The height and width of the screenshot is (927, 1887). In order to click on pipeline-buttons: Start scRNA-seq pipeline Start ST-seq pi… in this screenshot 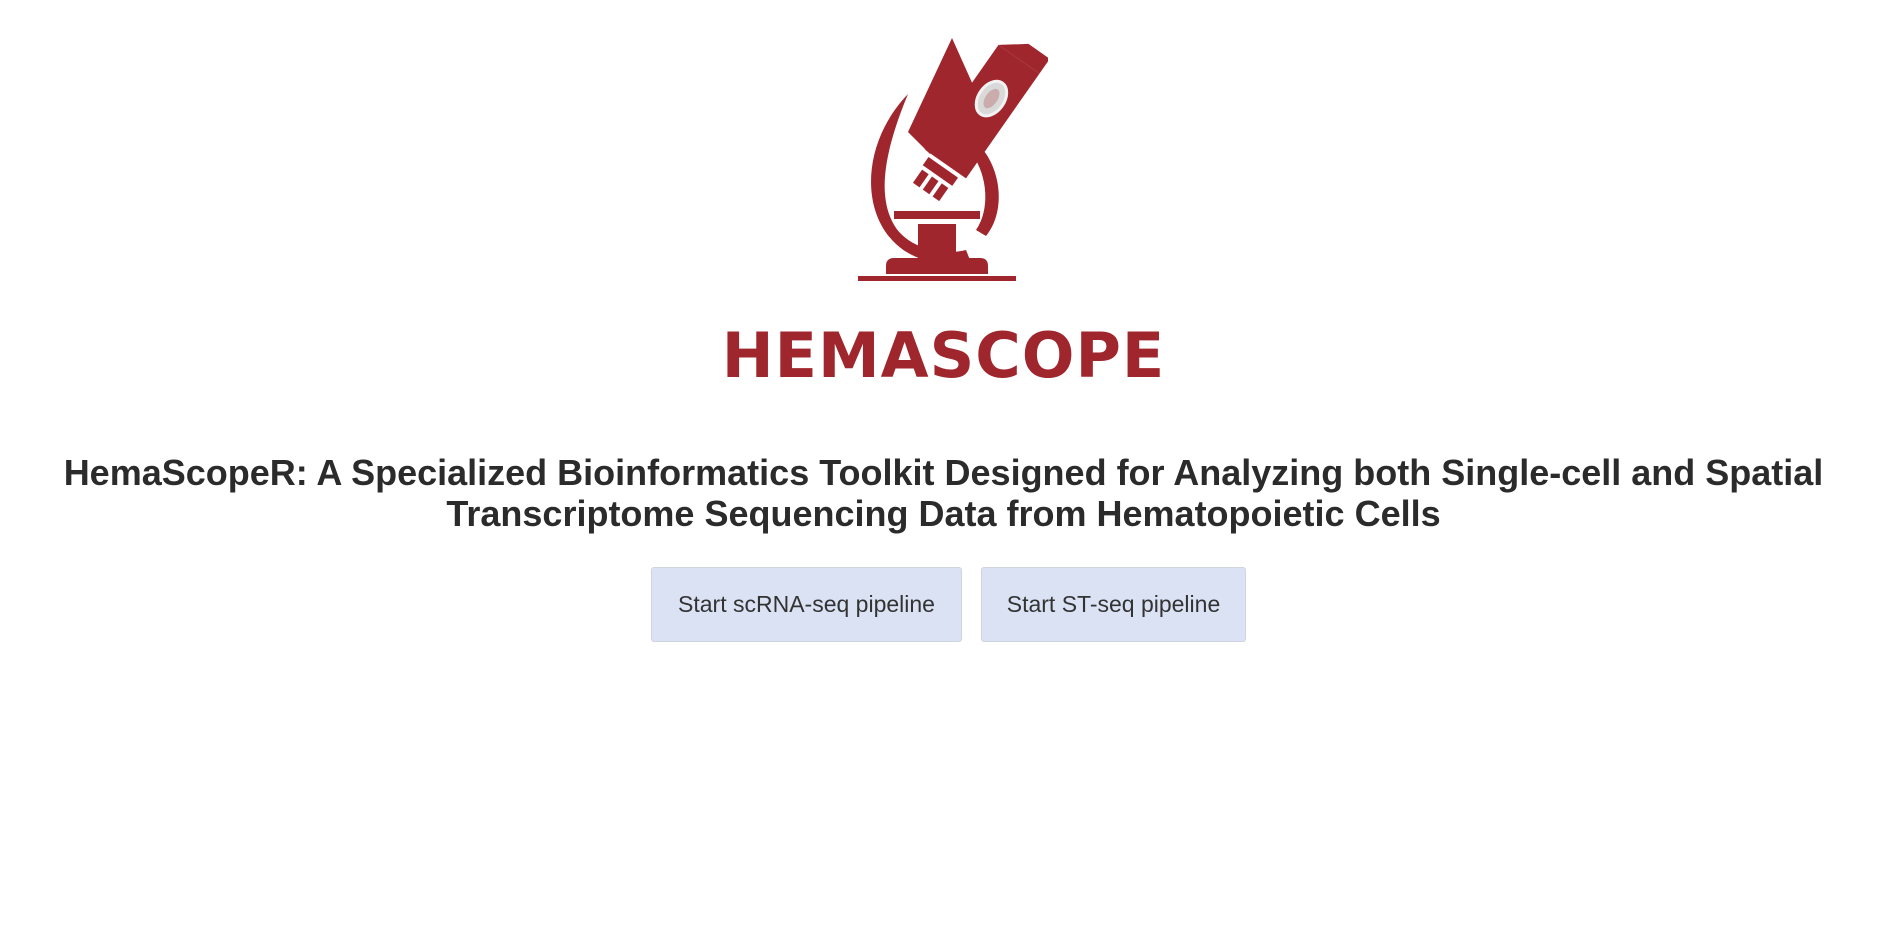, I will do `click(943, 604)`.